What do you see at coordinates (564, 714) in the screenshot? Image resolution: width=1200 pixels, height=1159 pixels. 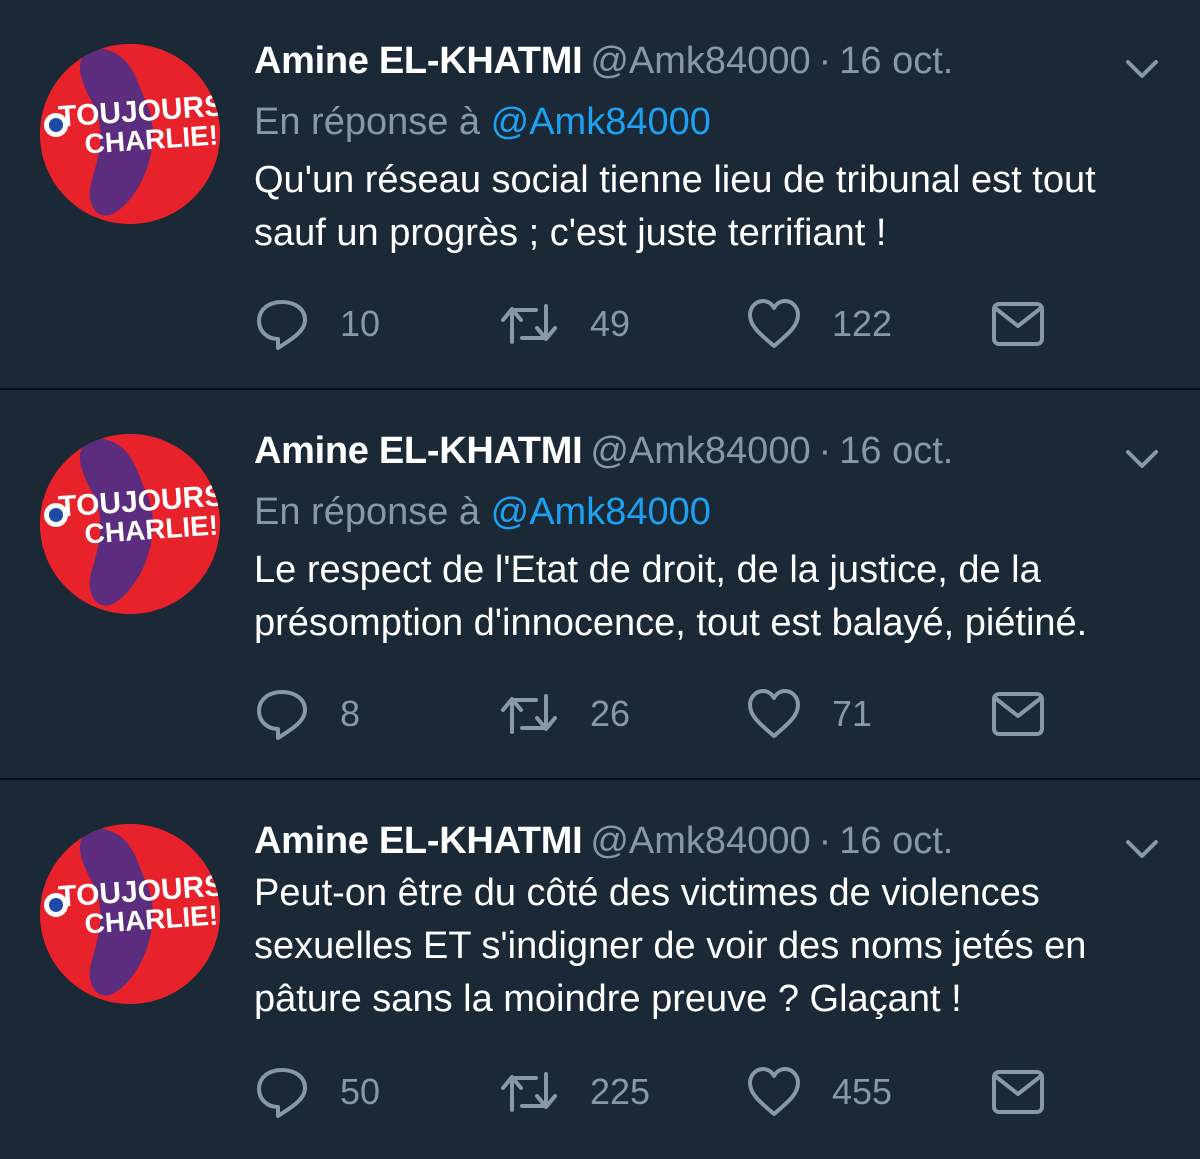 I see `retweet-button: 26` at bounding box center [564, 714].